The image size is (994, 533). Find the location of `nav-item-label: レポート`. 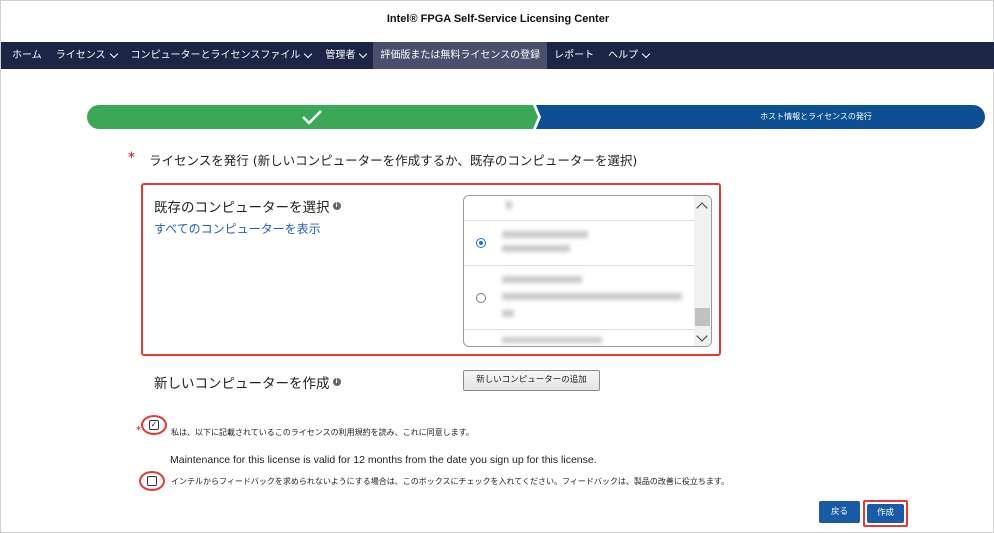

nav-item-label: レポート is located at coordinates (574, 55).